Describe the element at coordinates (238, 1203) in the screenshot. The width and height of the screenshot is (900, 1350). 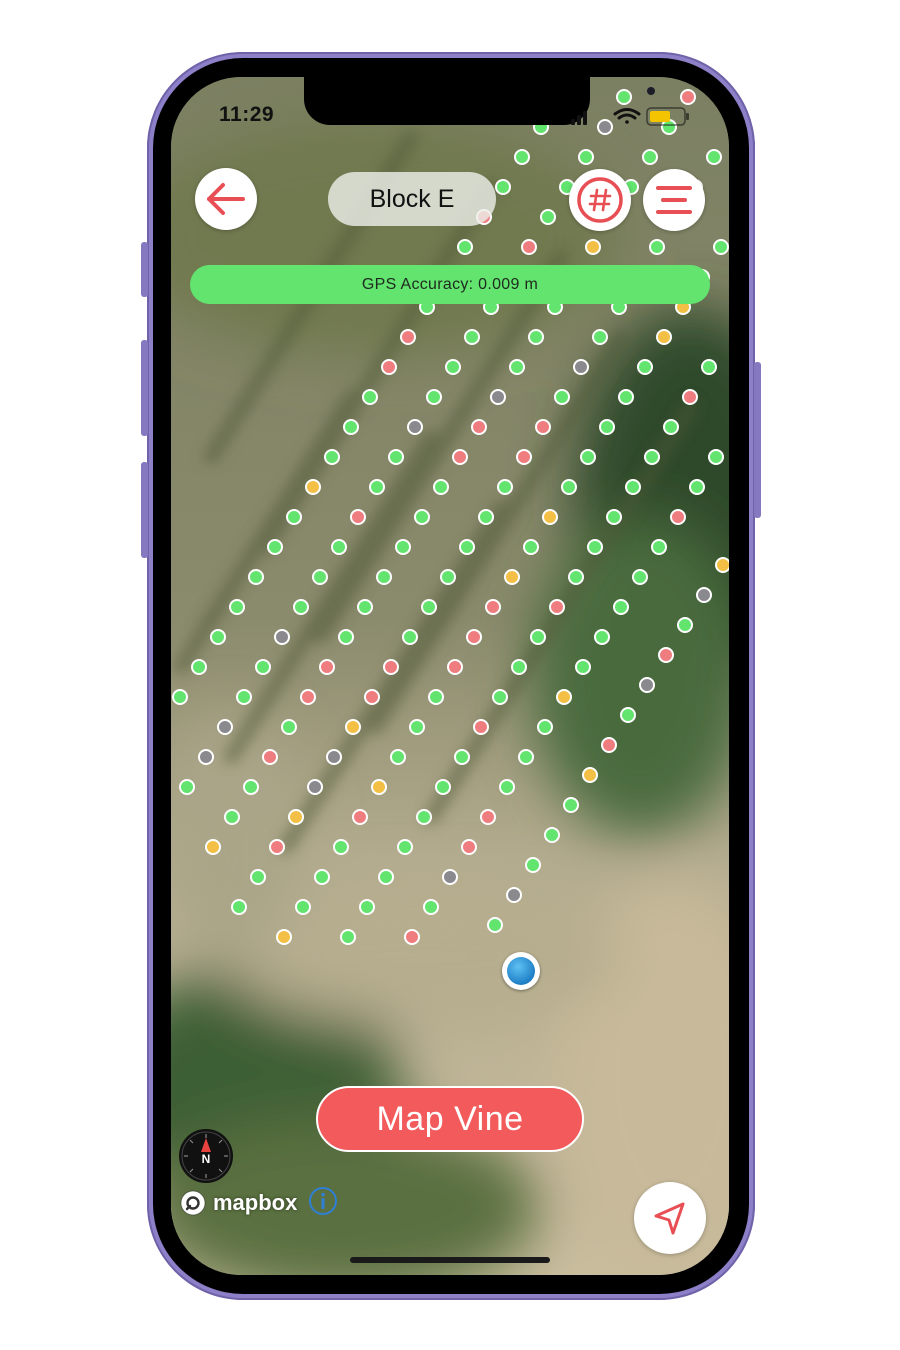
I see `mapbox-logo: mapbox` at that location.